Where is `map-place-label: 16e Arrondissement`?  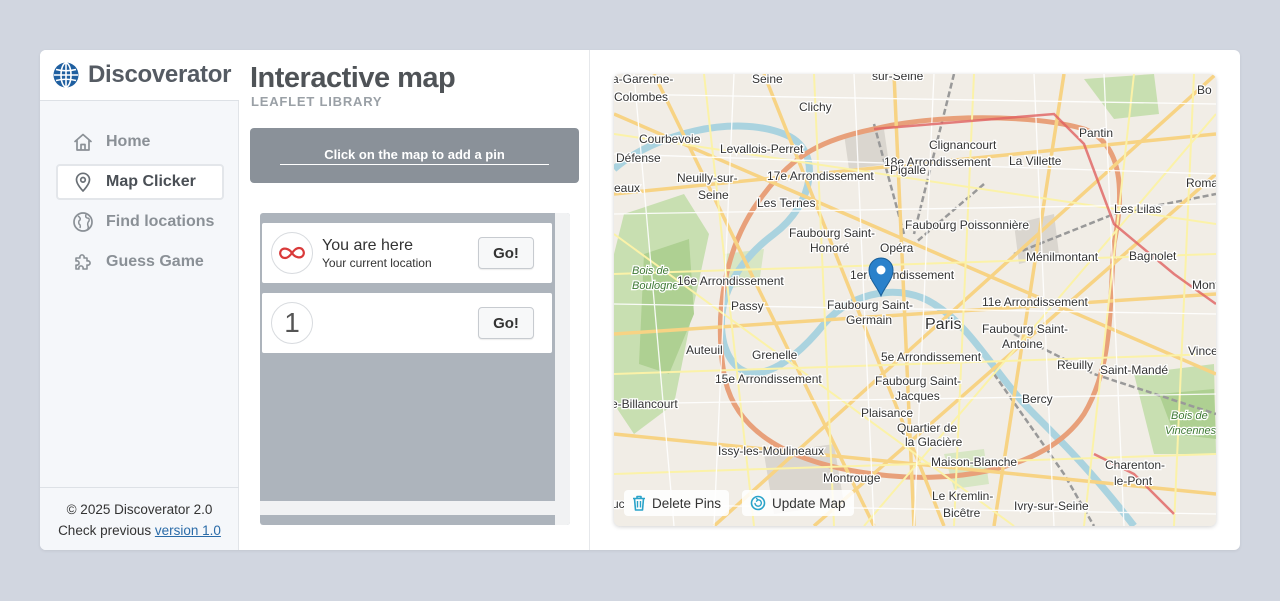 map-place-label: 16e Arrondissement is located at coordinates (730, 281).